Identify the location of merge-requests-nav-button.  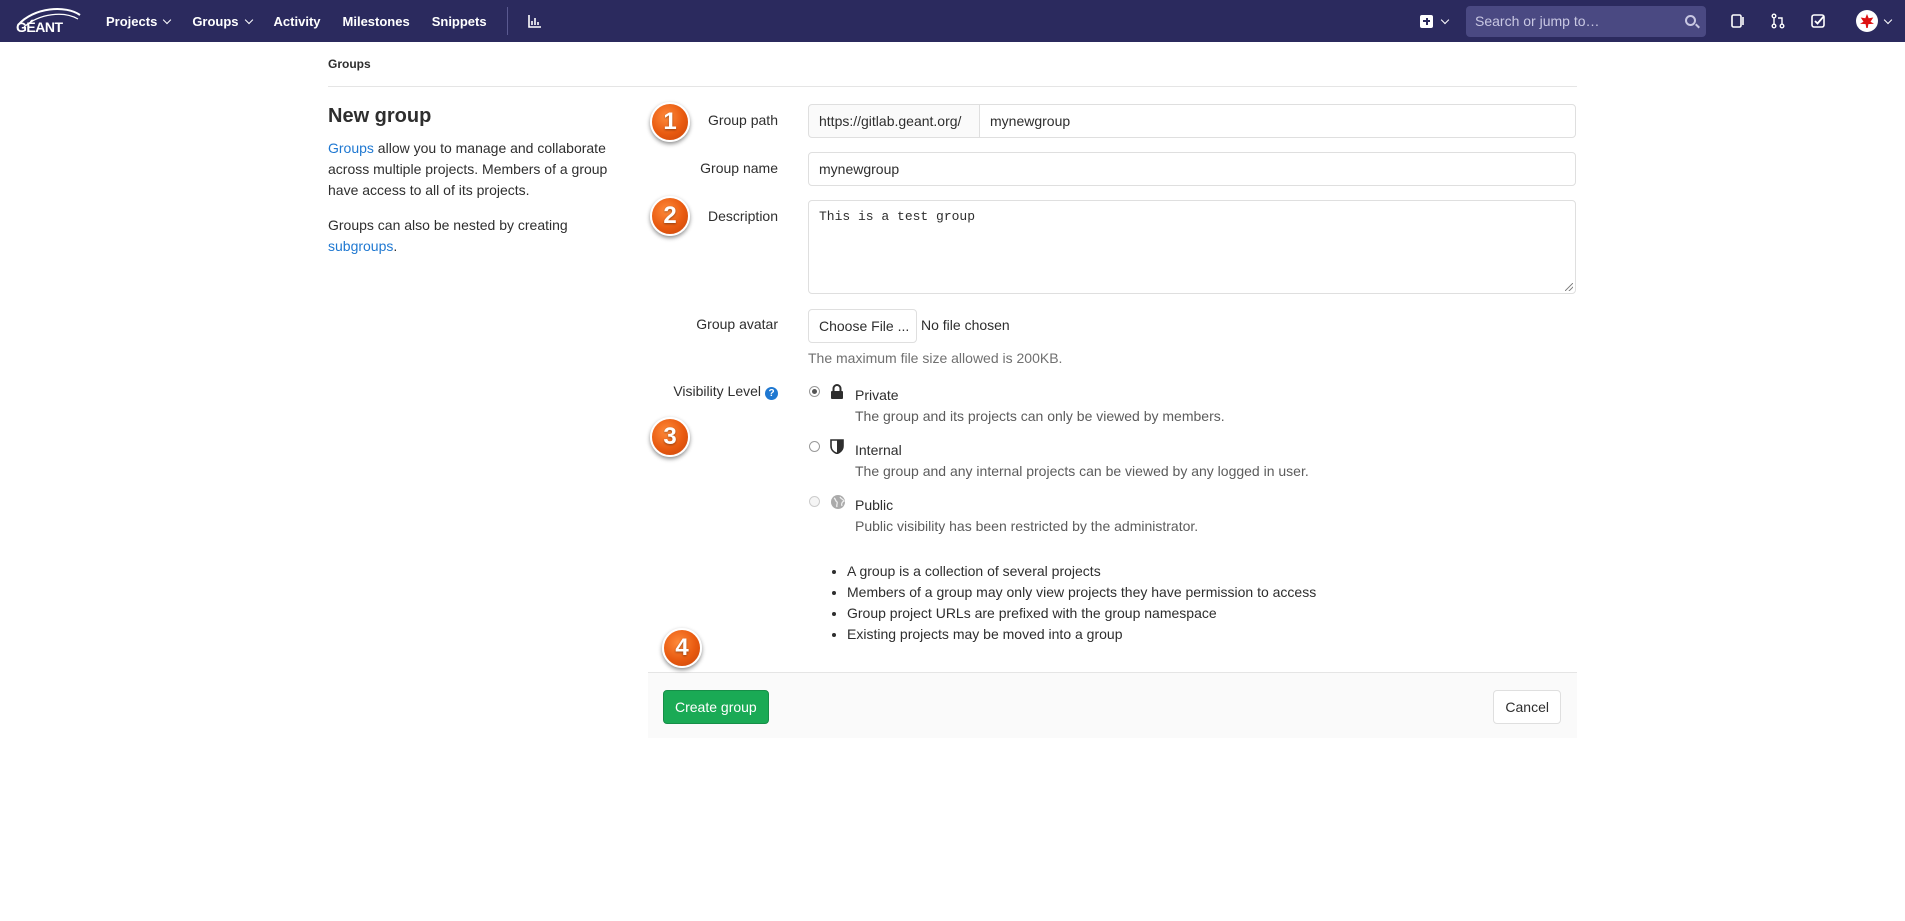
(1778, 21).